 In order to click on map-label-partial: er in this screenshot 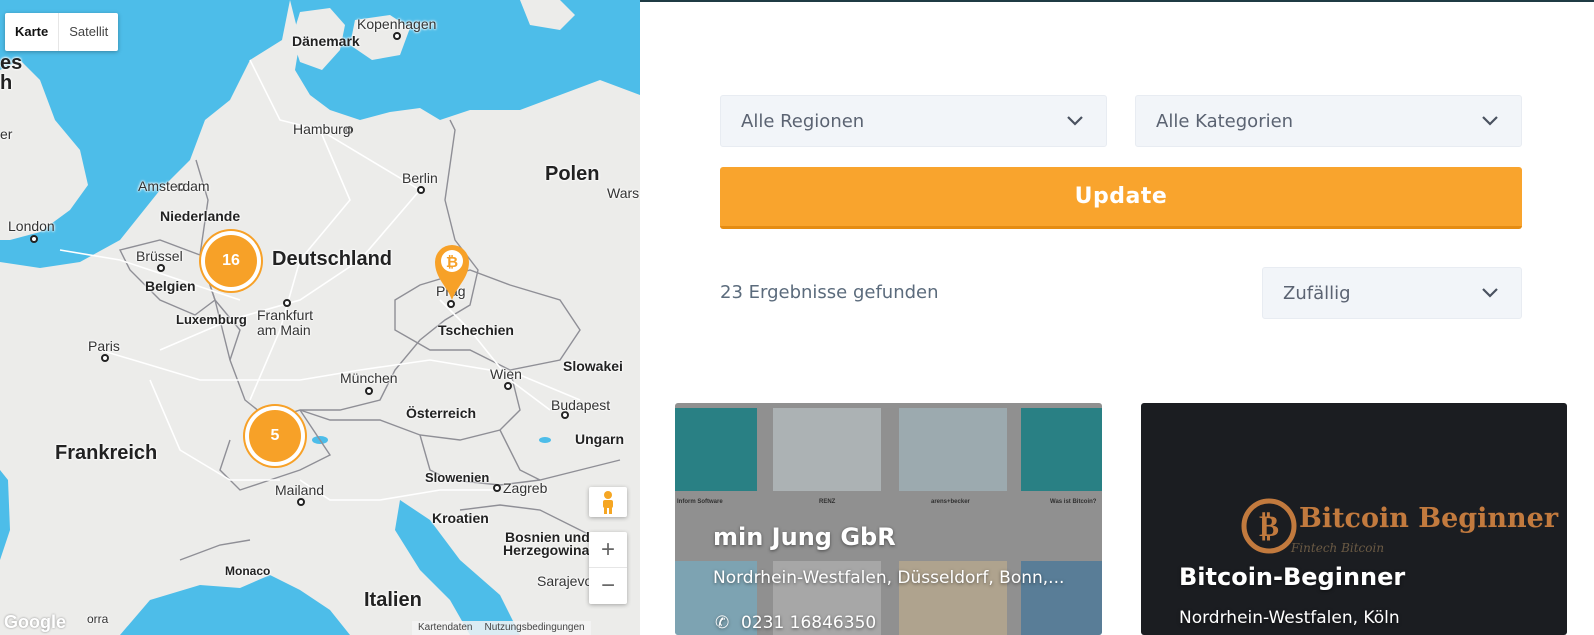, I will do `click(6, 134)`.